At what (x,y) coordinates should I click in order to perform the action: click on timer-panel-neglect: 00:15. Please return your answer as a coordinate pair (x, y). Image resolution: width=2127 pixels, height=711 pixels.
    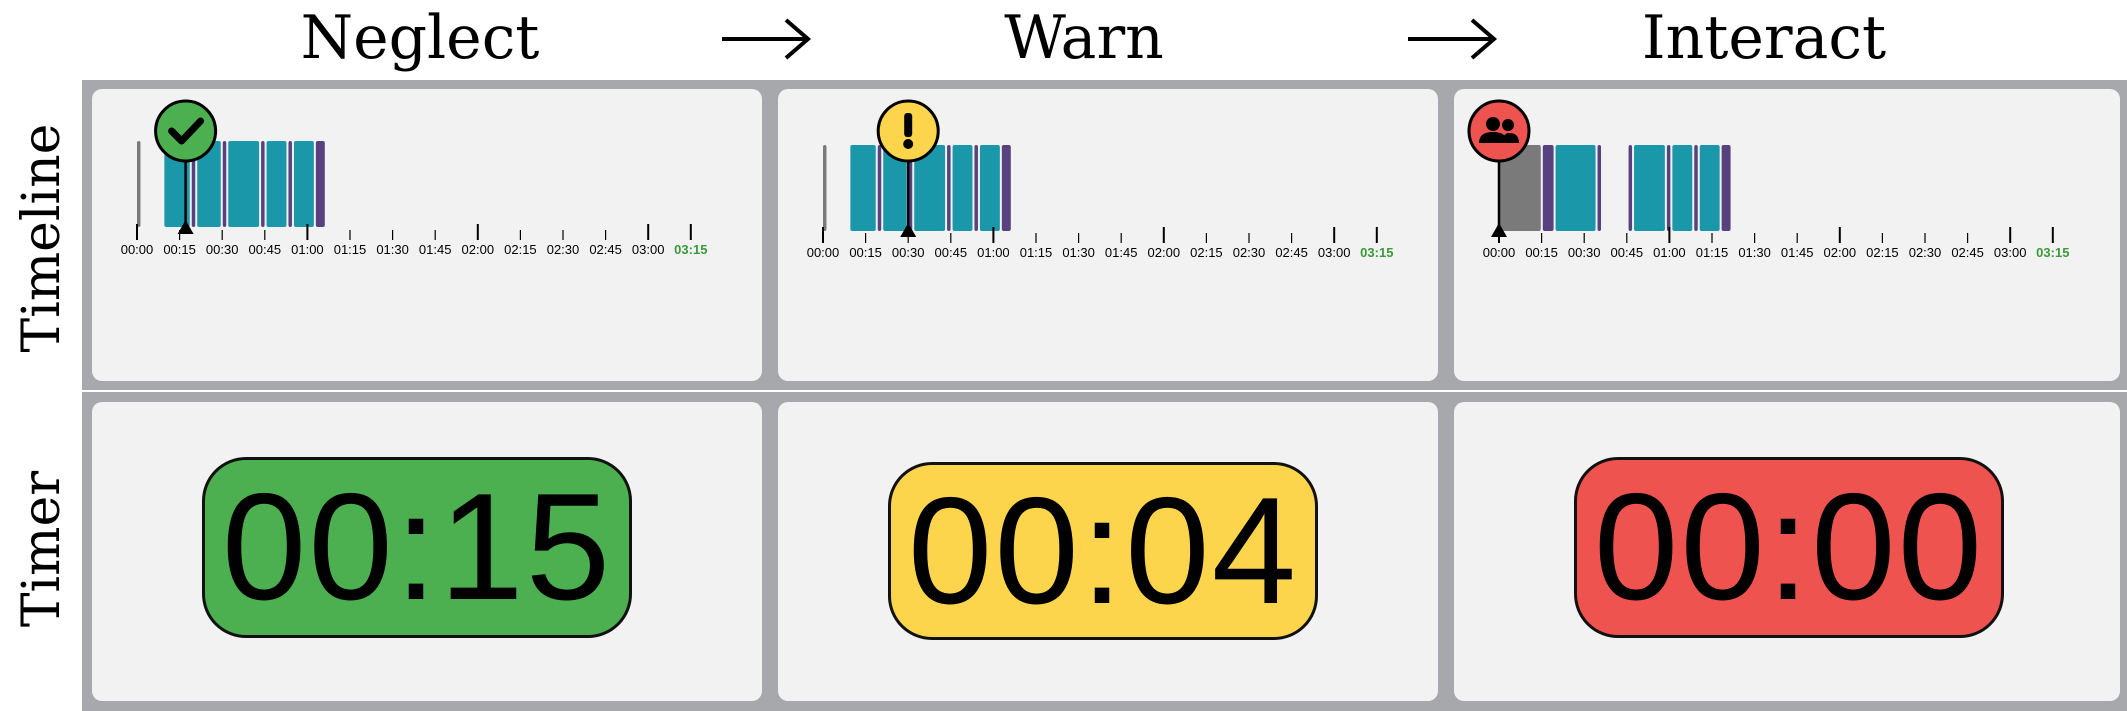
    Looking at the image, I should click on (427, 551).